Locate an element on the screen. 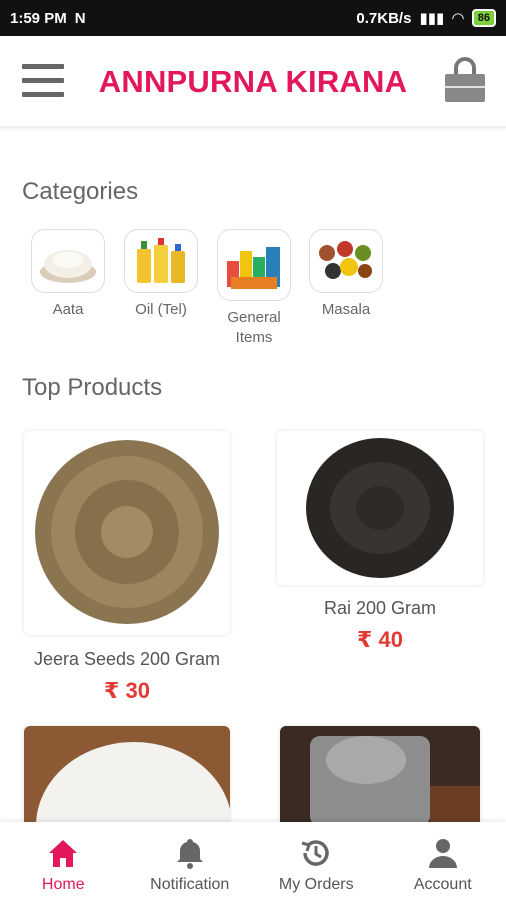  oil-bottles-icon is located at coordinates (161, 261).